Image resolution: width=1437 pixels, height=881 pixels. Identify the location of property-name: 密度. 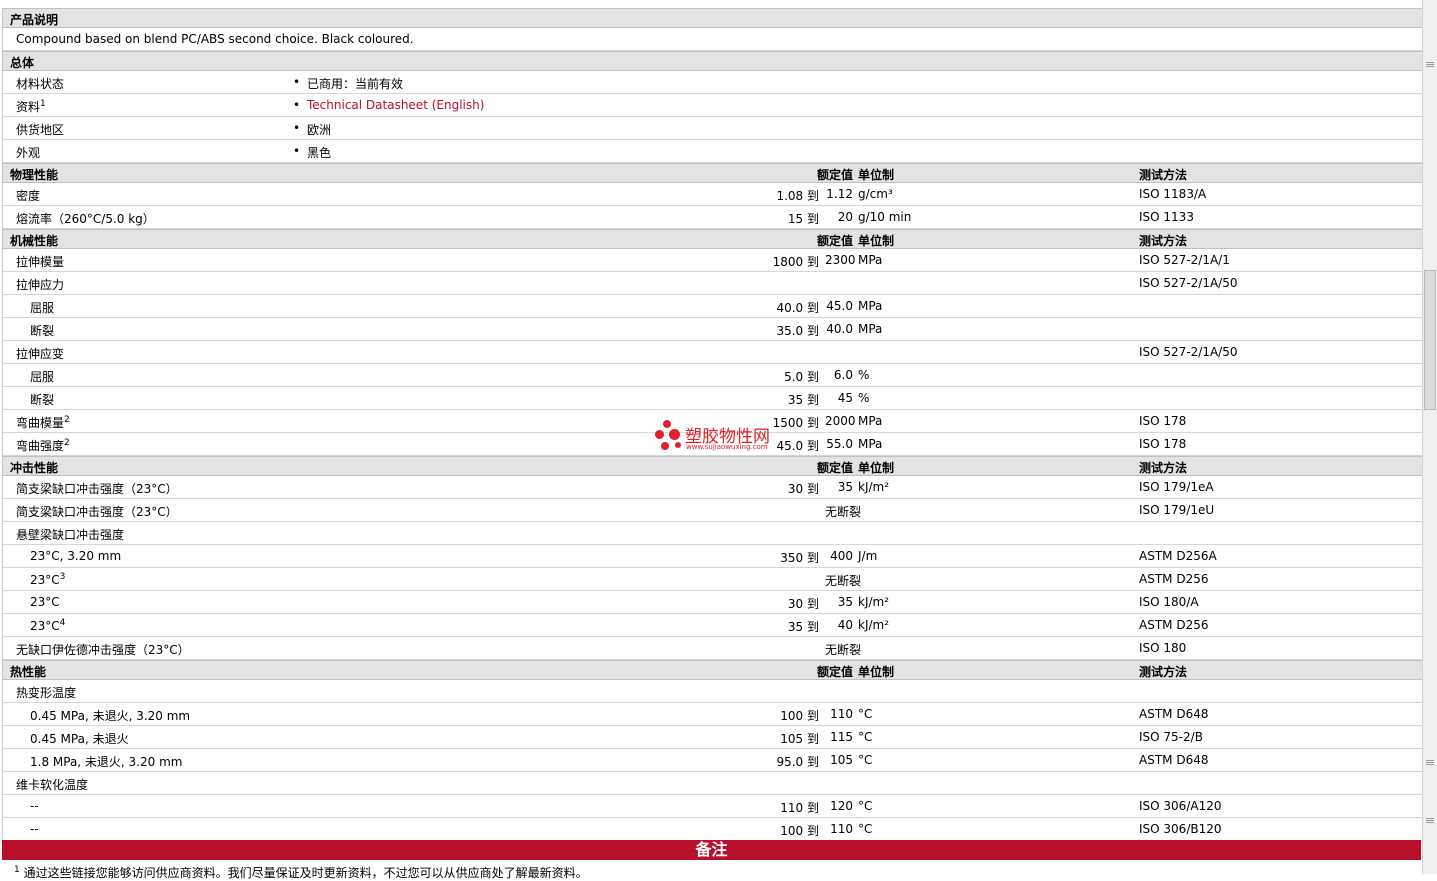
(28, 196).